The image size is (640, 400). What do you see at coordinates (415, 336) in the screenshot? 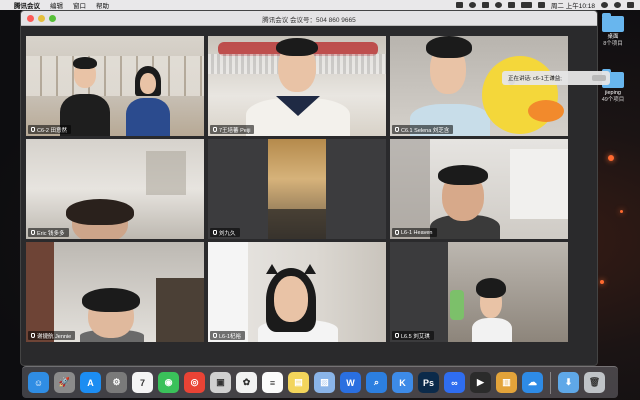
I see `participant-name: L6.5 刘艾琪` at bounding box center [415, 336].